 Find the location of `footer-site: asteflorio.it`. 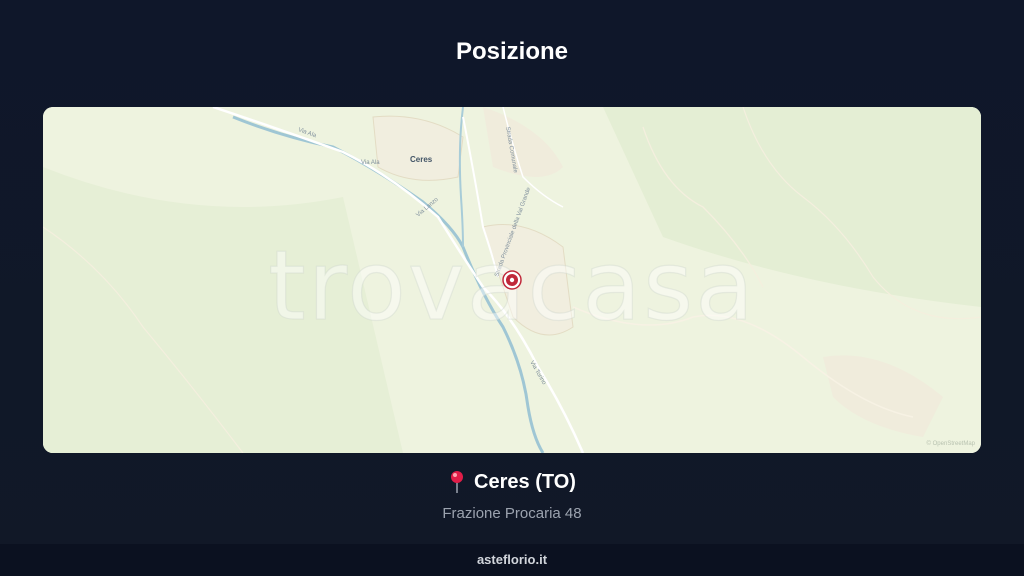

footer-site: asteflorio.it is located at coordinates (512, 559).